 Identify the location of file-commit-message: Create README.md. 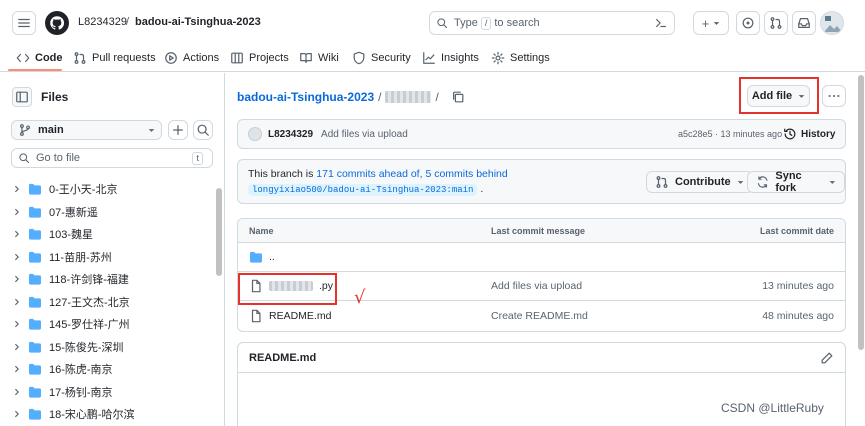
(539, 316).